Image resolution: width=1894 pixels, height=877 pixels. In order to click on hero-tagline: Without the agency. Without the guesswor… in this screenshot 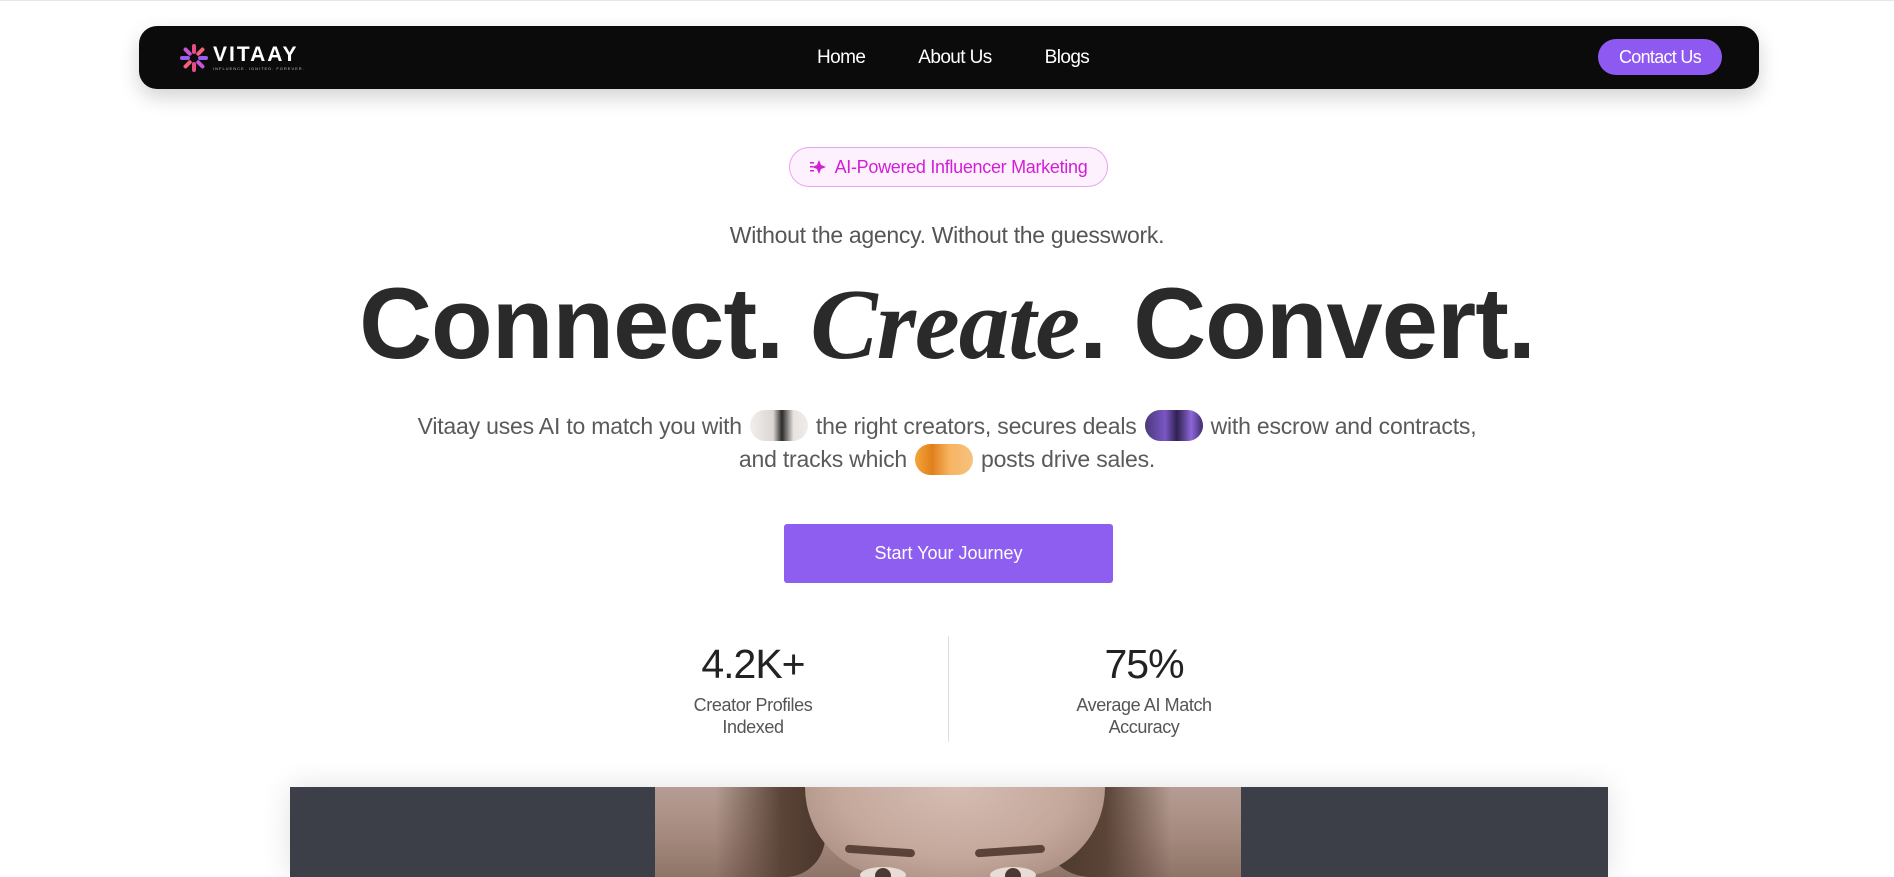, I will do `click(947, 235)`.